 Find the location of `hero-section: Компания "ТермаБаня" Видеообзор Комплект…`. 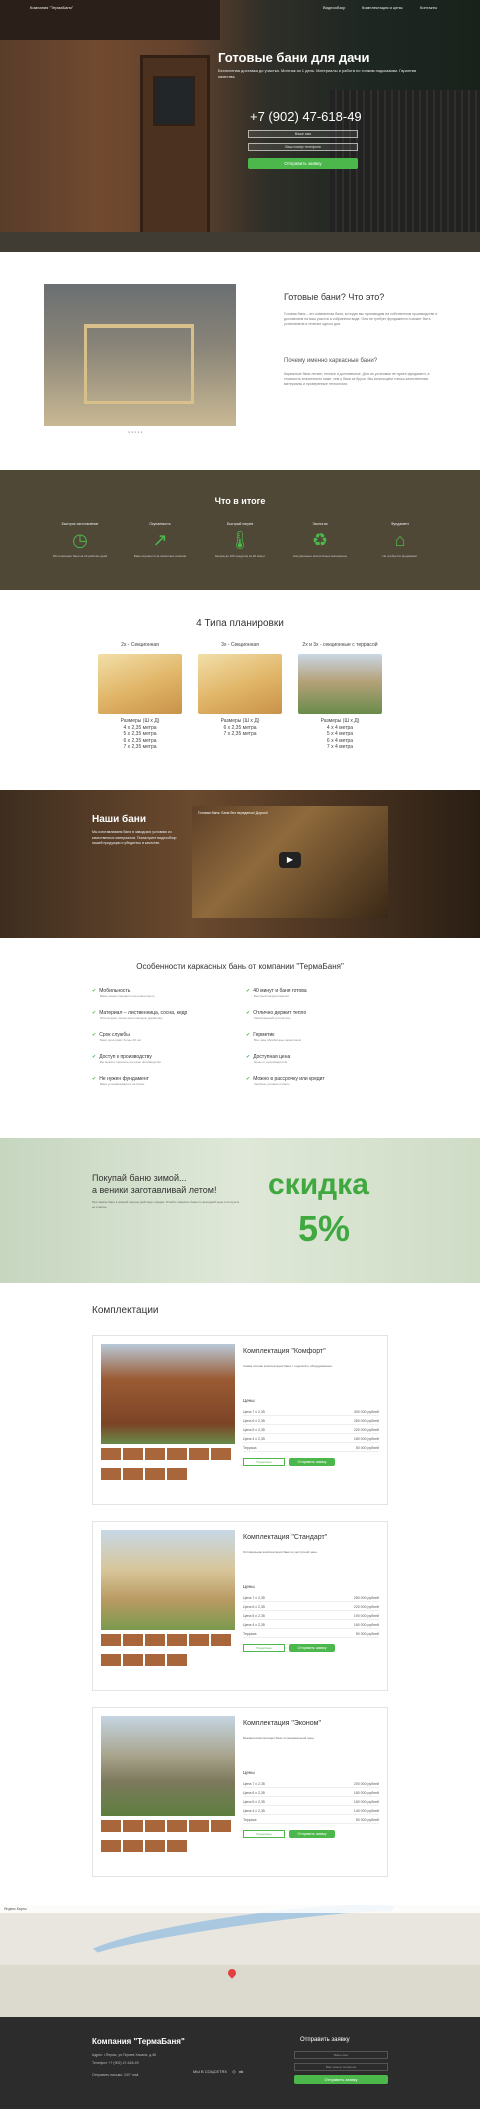

hero-section: Компания "ТермаБаня" Видеообзор Комплект… is located at coordinates (240, 126).